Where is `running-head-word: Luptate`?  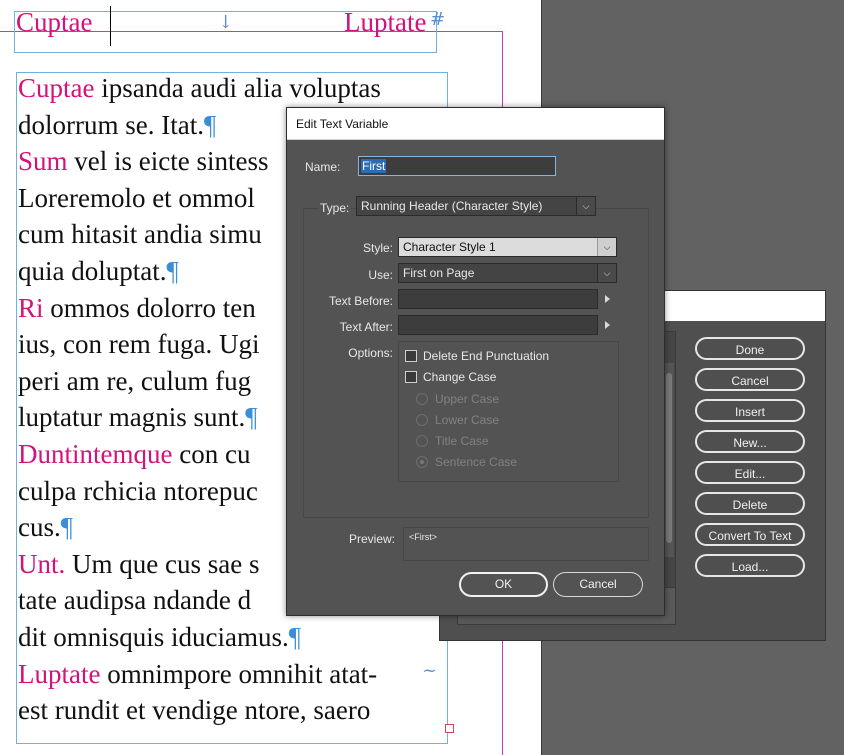
running-head-word: Luptate is located at coordinates (59, 673).